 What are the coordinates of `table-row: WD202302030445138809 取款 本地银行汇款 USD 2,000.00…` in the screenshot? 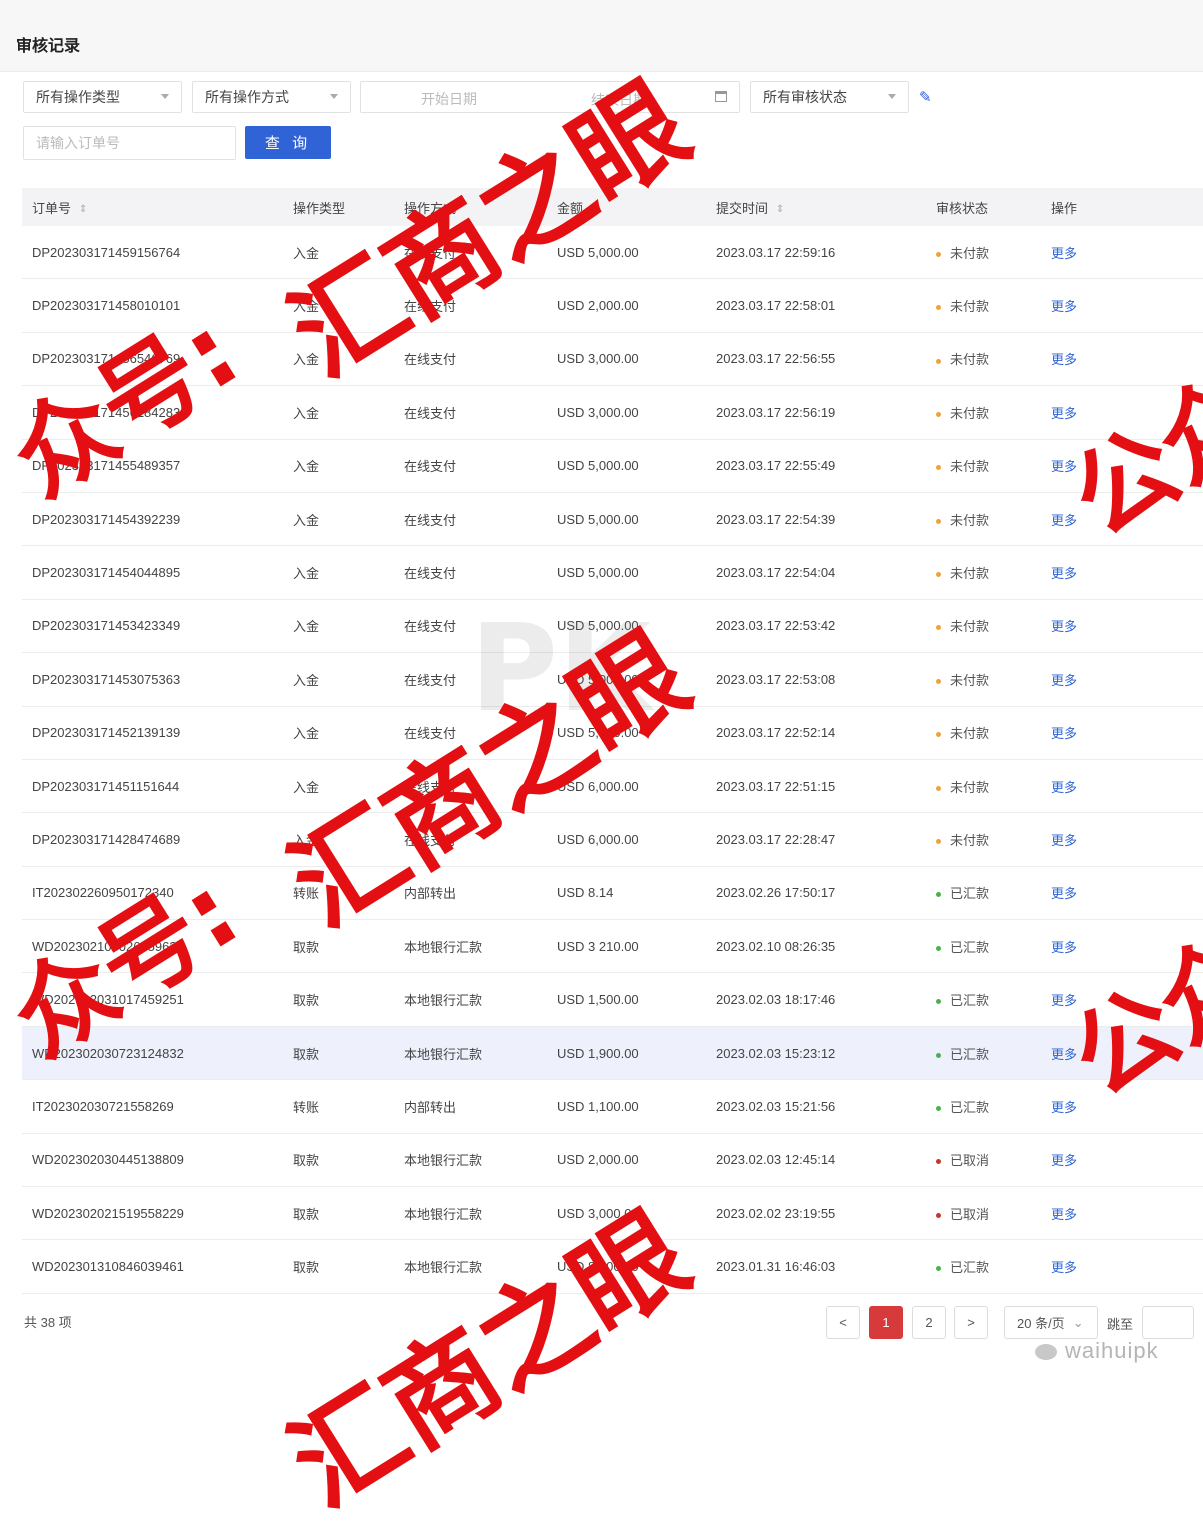 It's located at (612, 1161).